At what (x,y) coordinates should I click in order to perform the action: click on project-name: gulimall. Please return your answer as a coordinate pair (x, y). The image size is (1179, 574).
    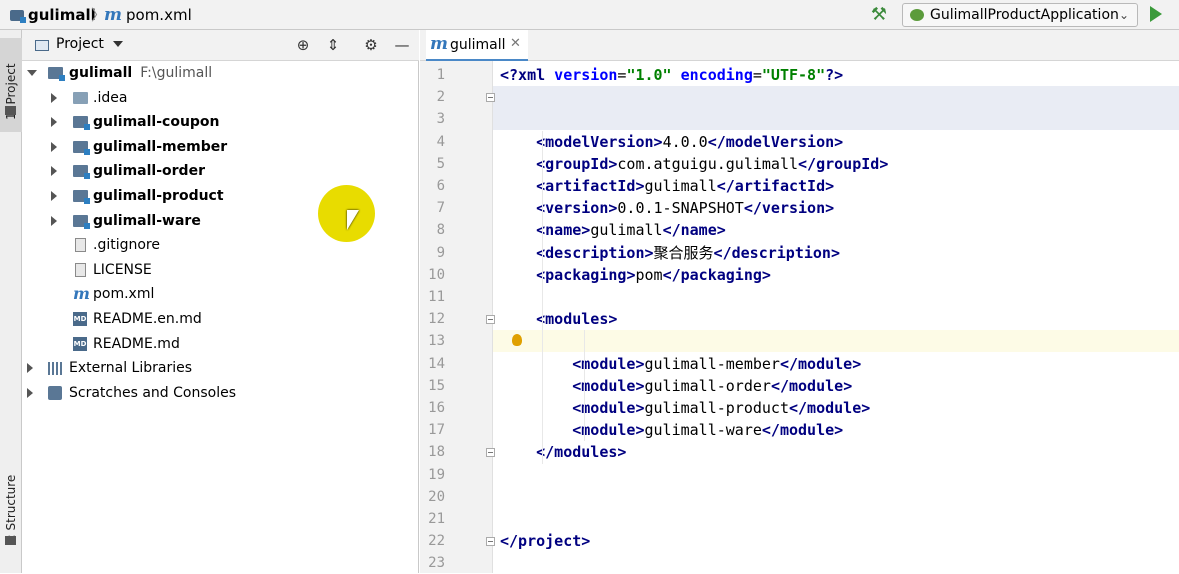
    Looking at the image, I should click on (101, 73).